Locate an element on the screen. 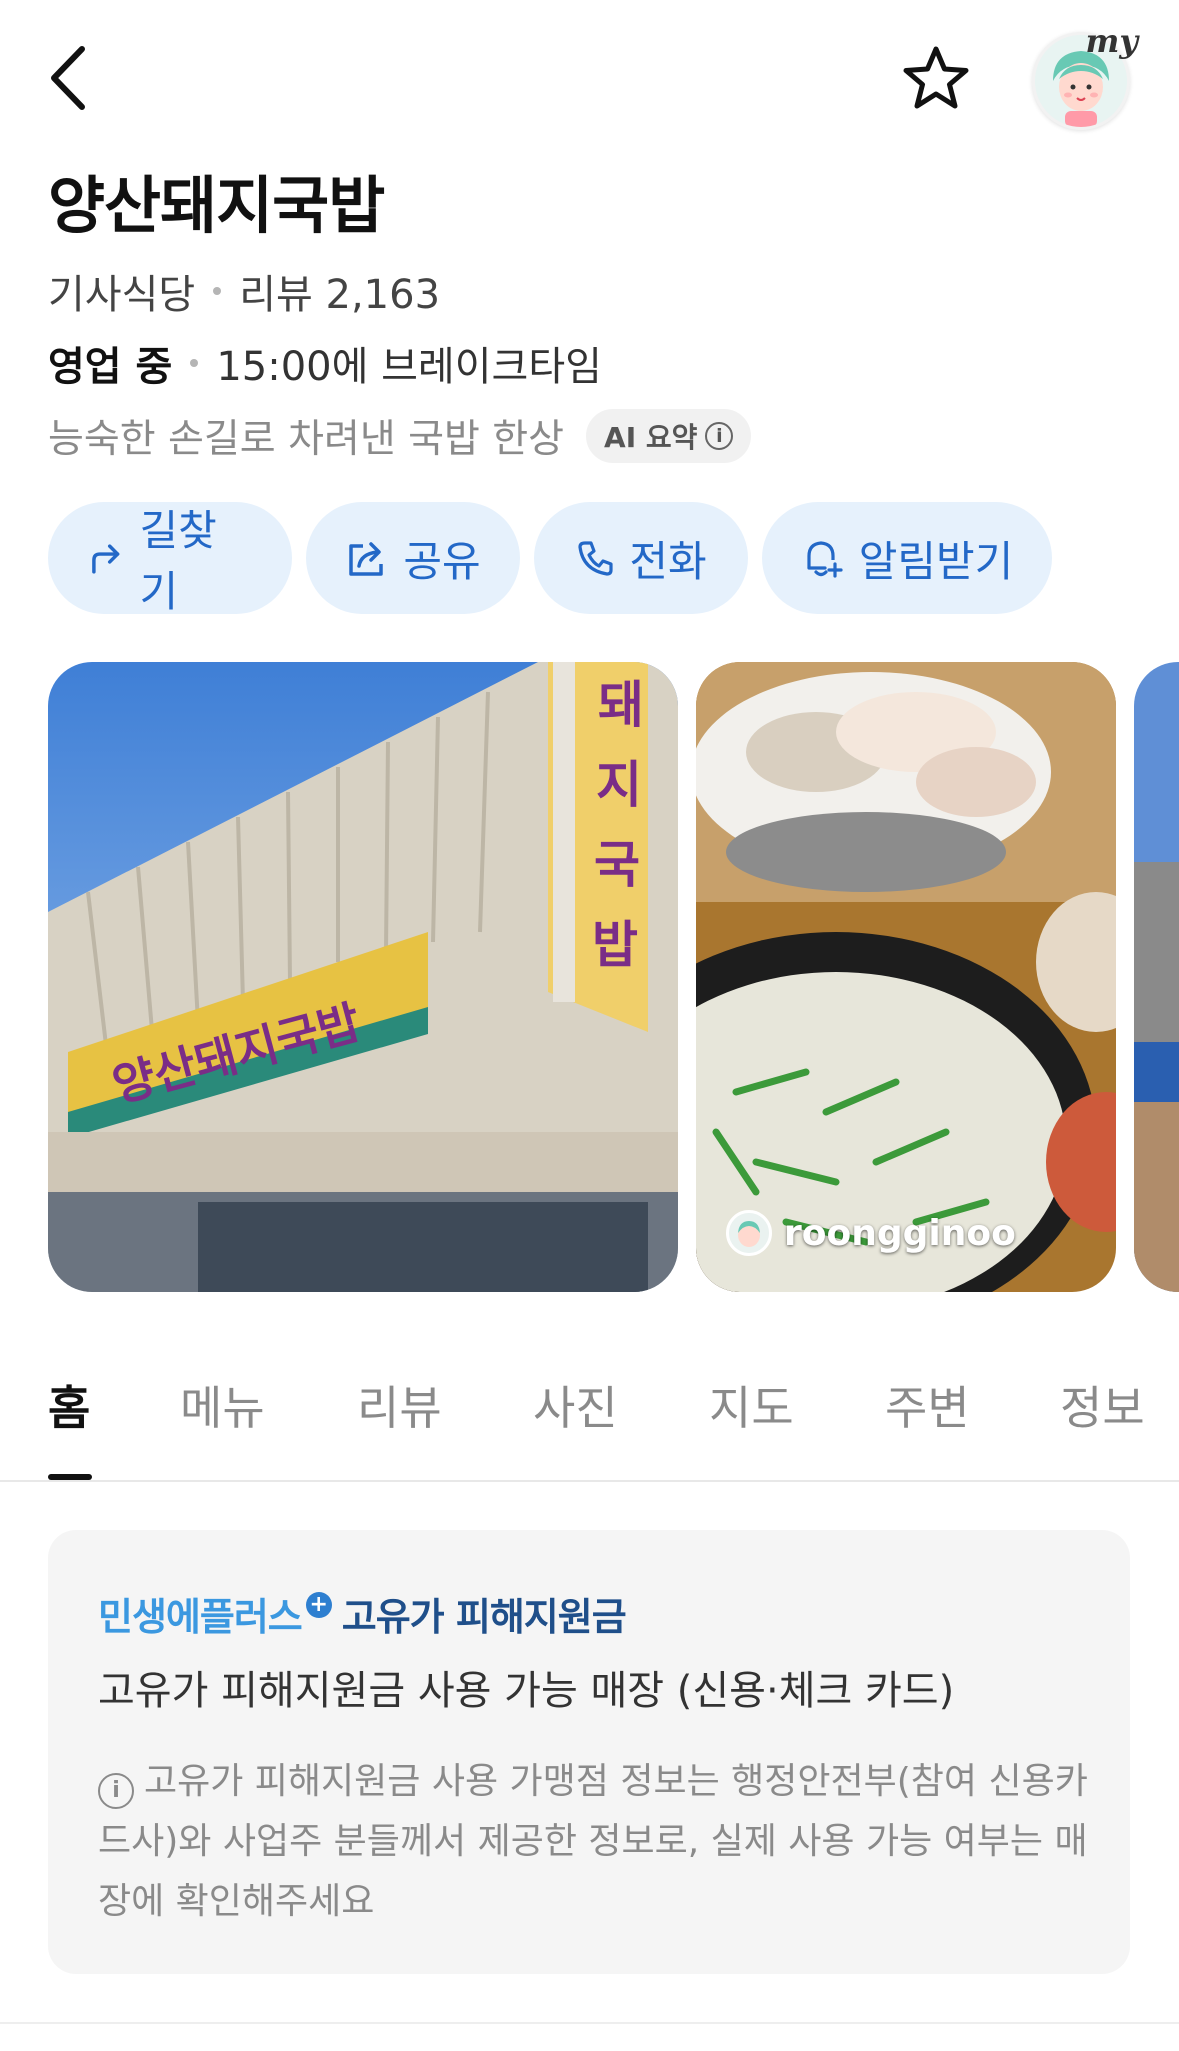 Image resolution: width=1179 pixels, height=2051 pixels. my-label: my is located at coordinates (1111, 41).